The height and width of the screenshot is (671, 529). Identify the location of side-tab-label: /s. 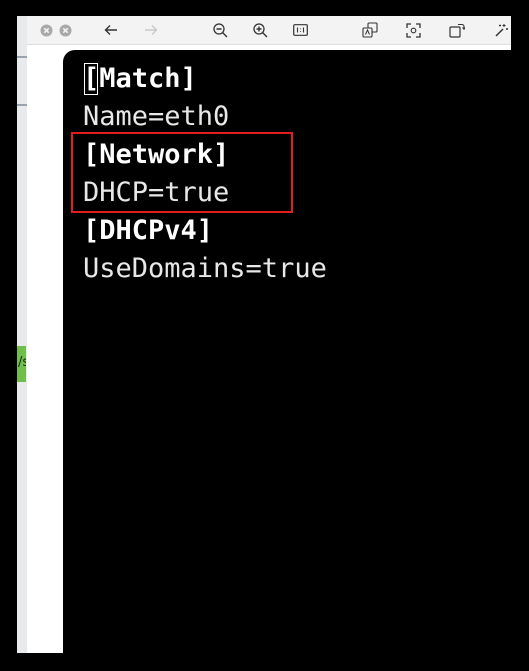
(22, 362).